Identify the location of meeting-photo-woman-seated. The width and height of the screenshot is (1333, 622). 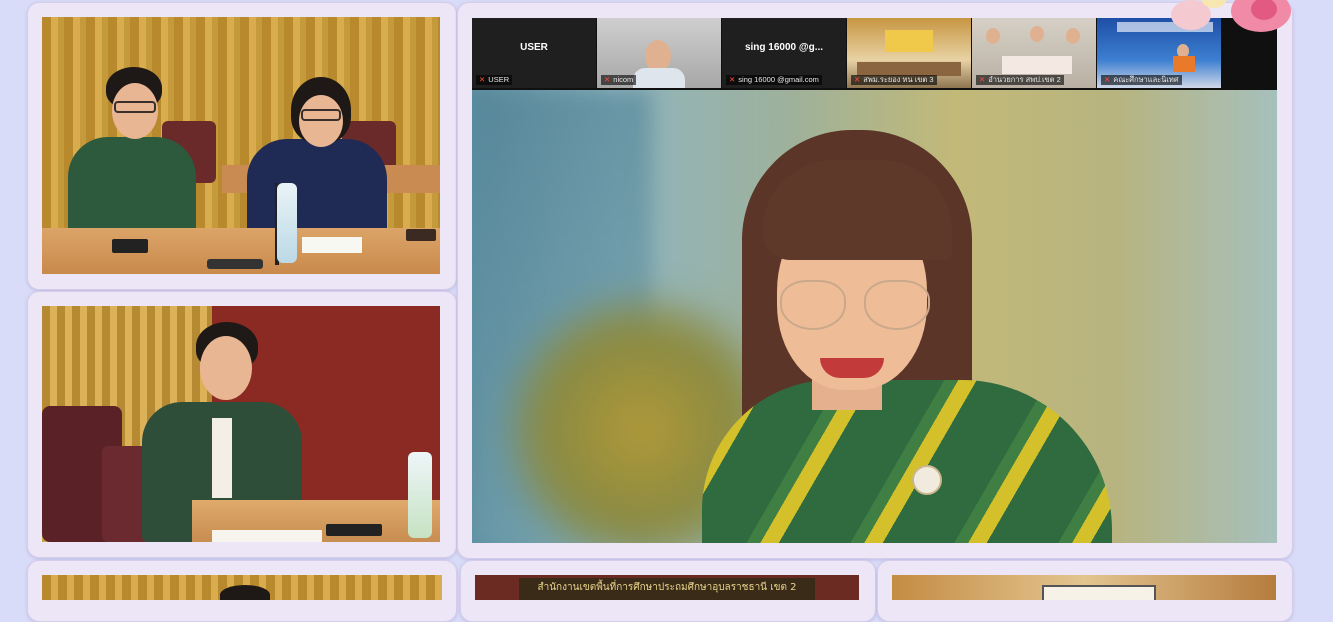
(241, 424).